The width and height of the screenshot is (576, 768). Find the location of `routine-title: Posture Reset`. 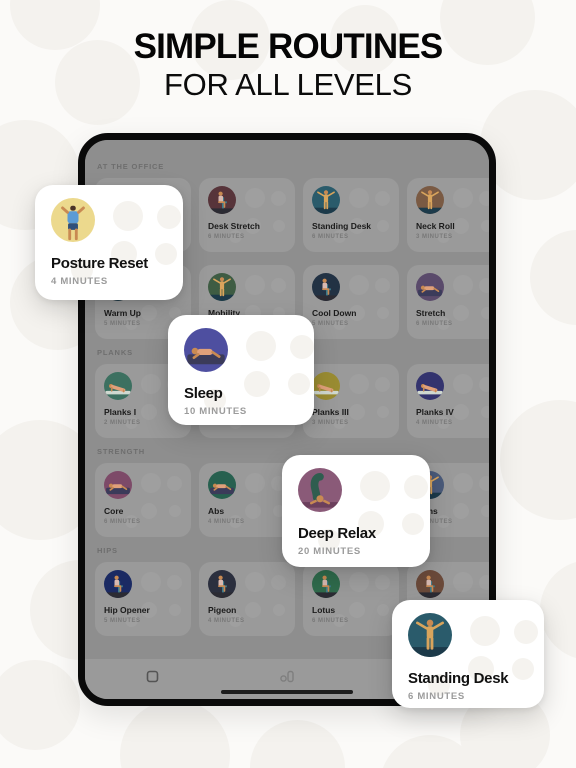

routine-title: Posture Reset is located at coordinates (99, 263).